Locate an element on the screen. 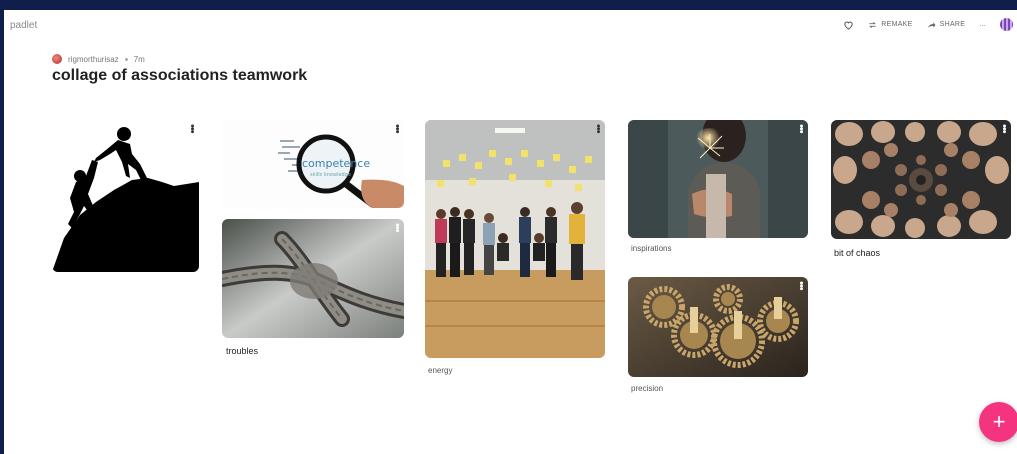  card-energy: ••• is located at coordinates (515, 239).